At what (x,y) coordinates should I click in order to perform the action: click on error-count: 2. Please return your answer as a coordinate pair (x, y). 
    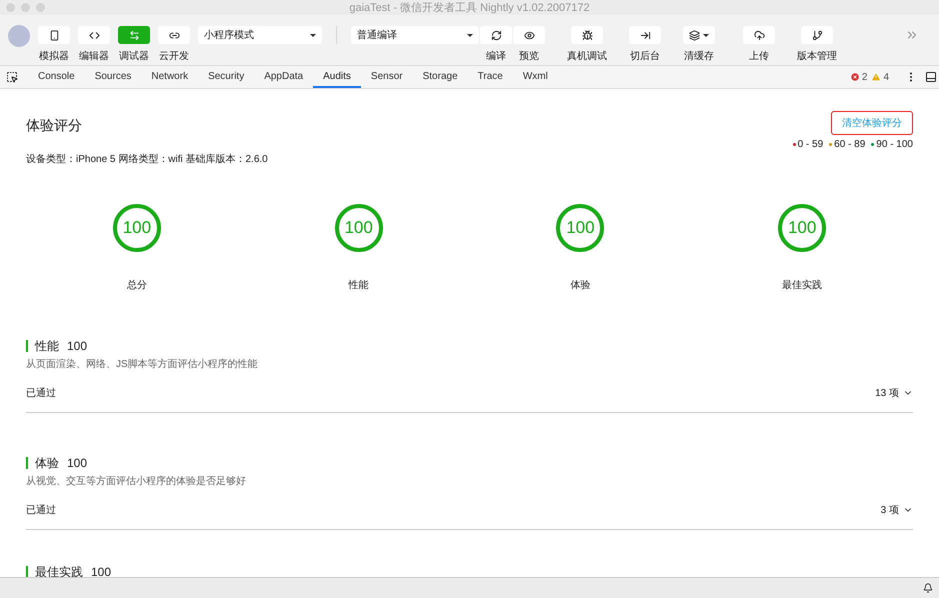
    Looking at the image, I should click on (865, 77).